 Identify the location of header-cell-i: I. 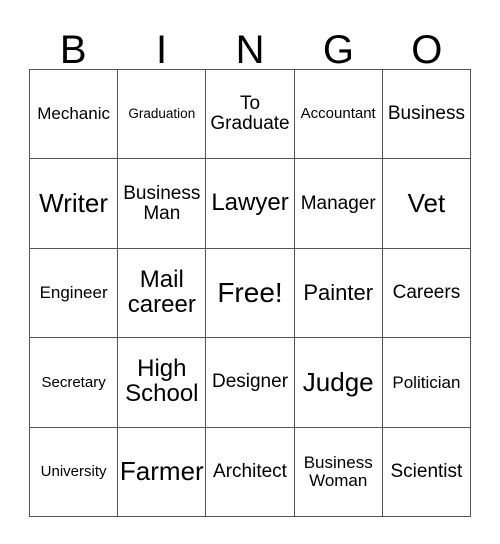
(161, 40).